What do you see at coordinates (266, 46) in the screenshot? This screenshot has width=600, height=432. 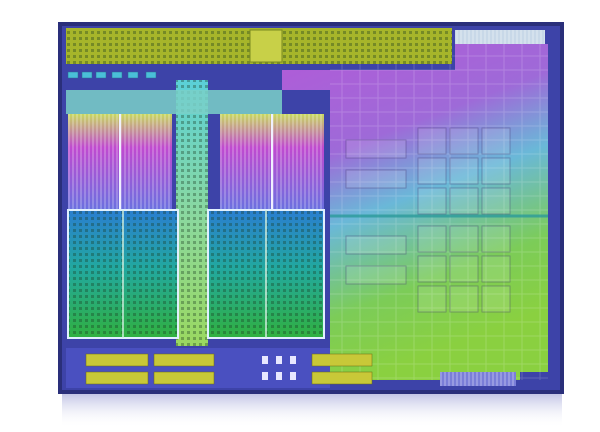 I see `top-io-center-block` at bounding box center [266, 46].